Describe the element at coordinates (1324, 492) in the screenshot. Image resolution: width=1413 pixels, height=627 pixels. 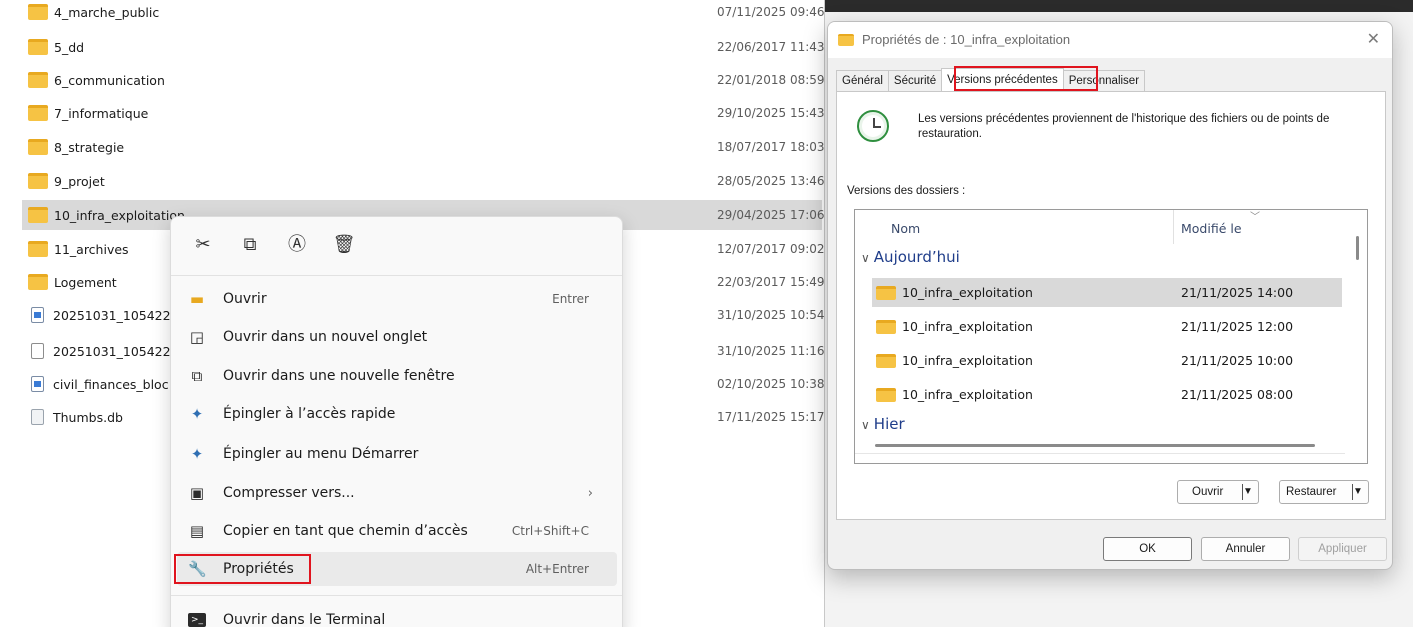
I see `restore-button: Restaurer ▼` at that location.